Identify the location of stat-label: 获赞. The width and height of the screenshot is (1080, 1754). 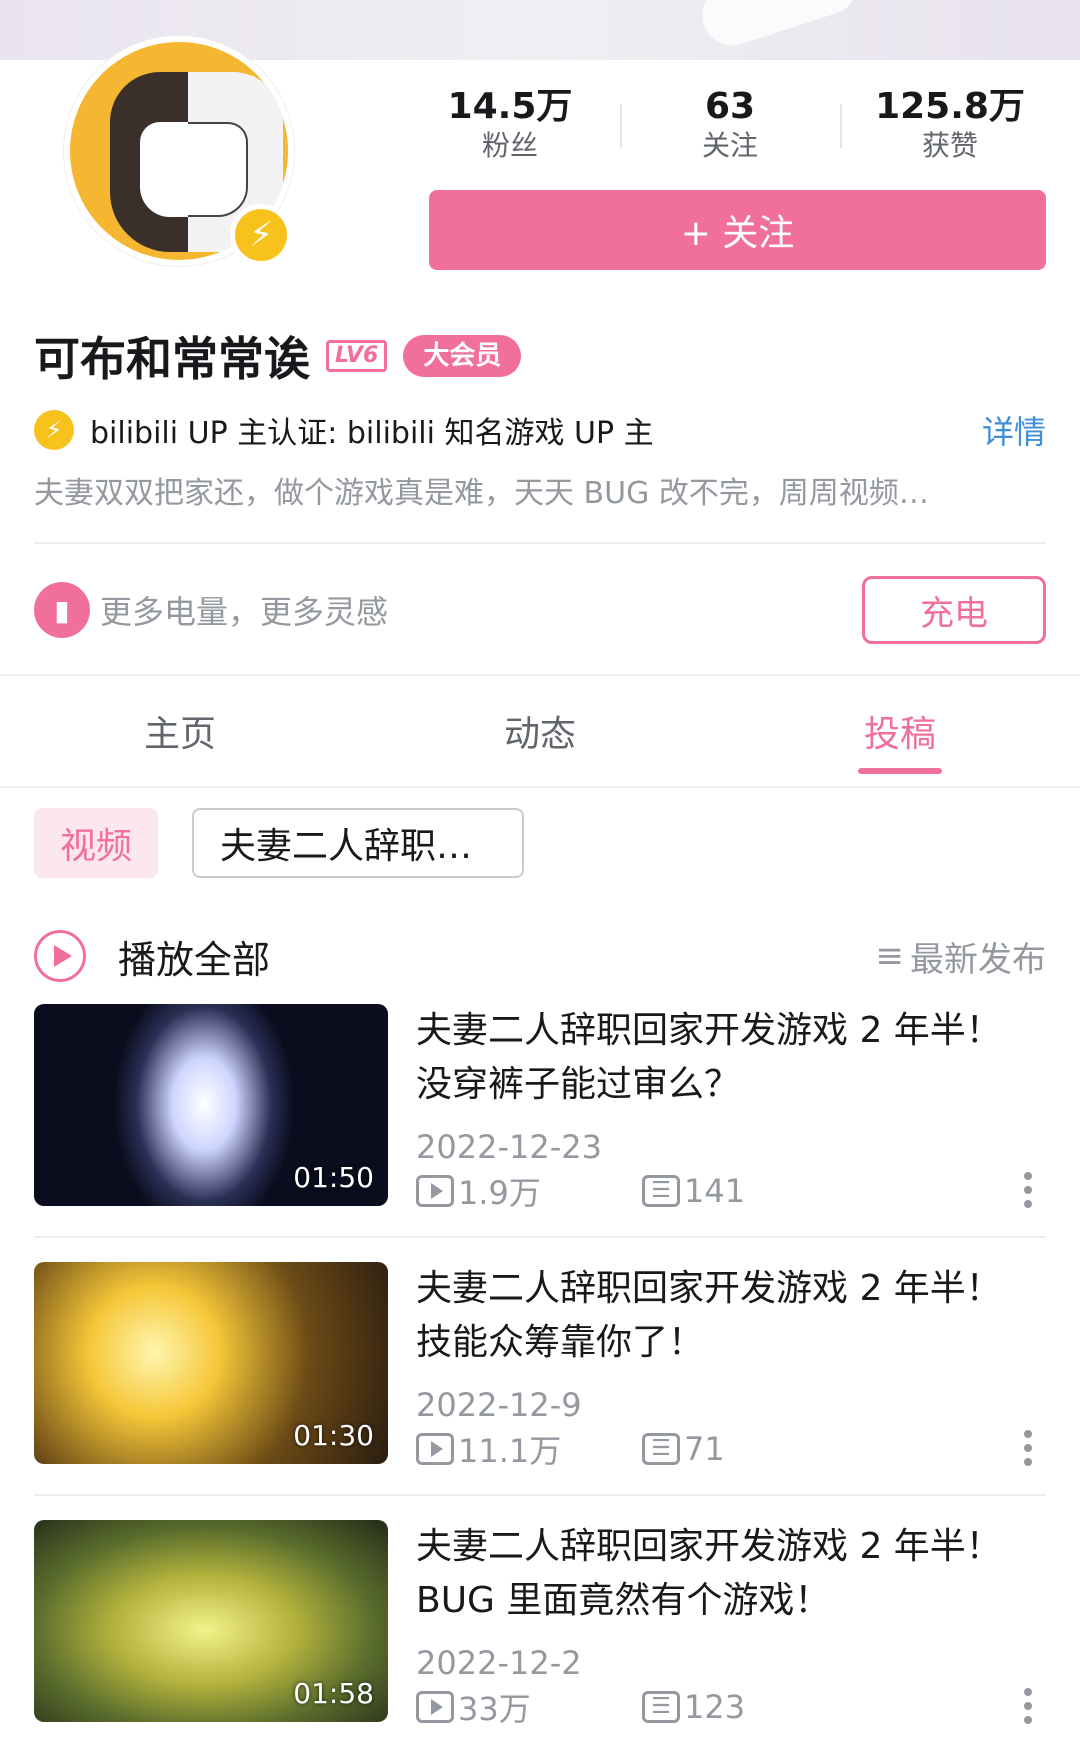
(949, 145).